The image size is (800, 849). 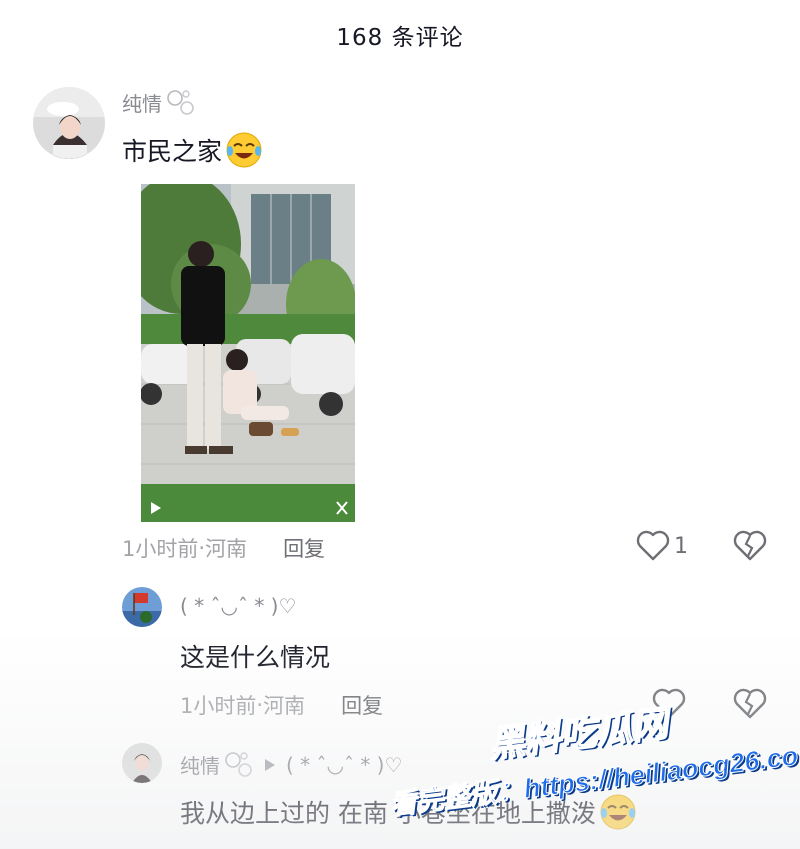 I want to click on like-button, so click(x=669, y=704).